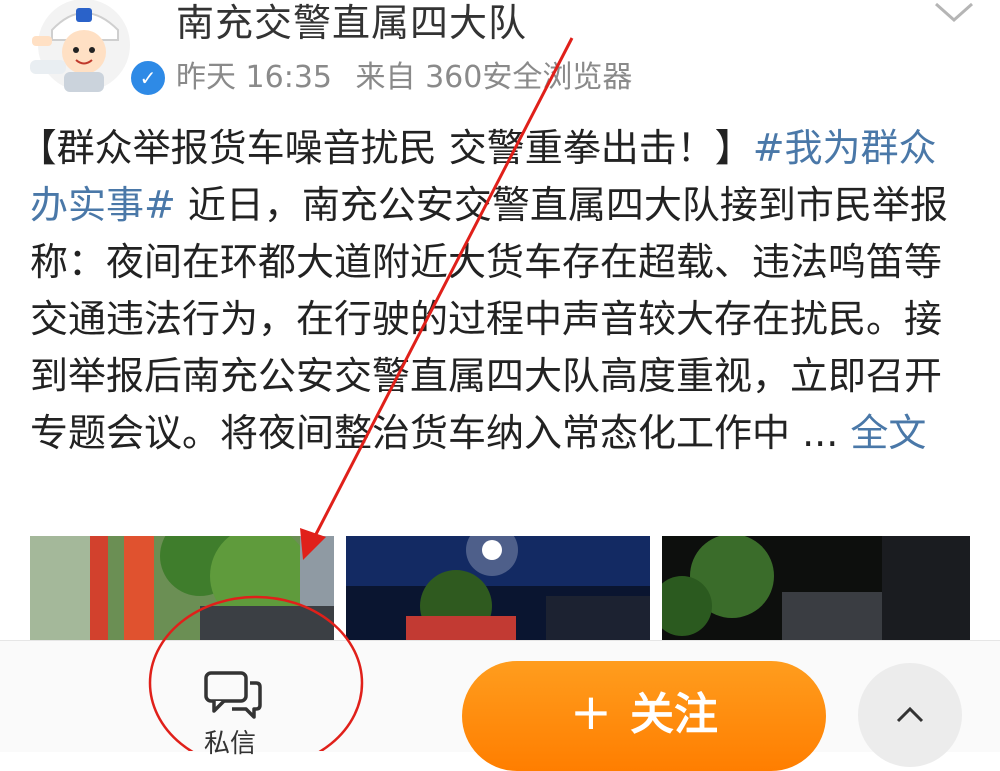 This screenshot has height=771, width=1000. I want to click on verified-badge-icon: ✓, so click(148, 78).